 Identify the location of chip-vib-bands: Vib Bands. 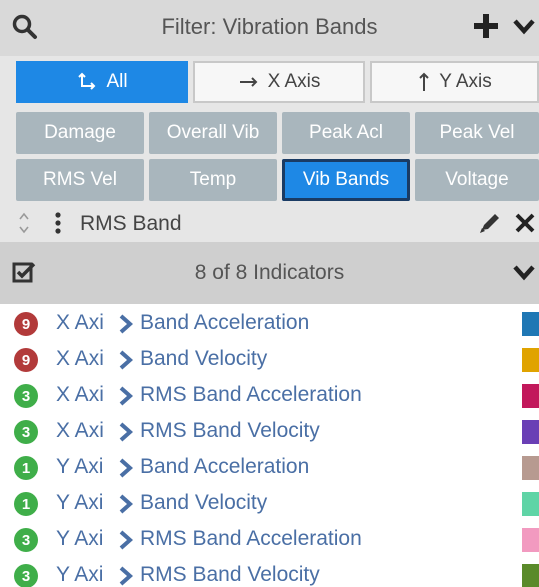
(346, 180).